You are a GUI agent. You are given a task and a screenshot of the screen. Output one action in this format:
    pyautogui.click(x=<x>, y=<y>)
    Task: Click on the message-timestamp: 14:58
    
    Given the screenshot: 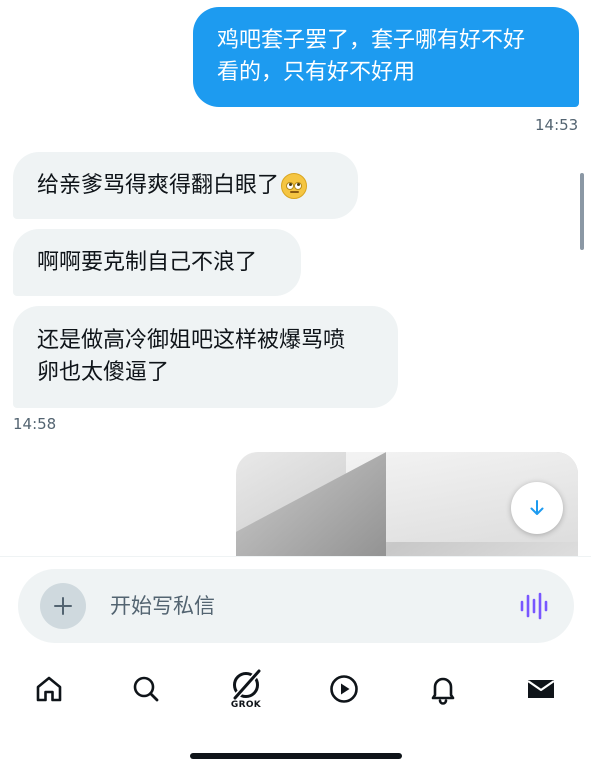 What is the action you would take?
    pyautogui.click(x=35, y=424)
    